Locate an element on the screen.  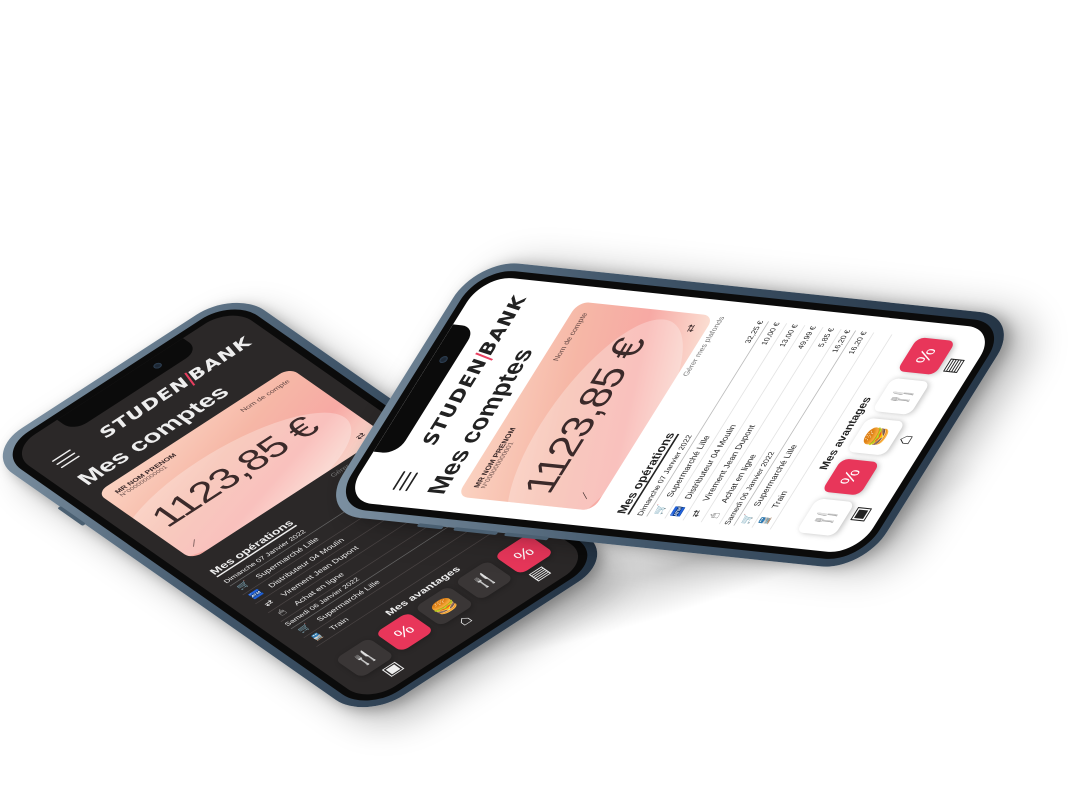
account-balance: 1123,85 € is located at coordinates (584, 416).